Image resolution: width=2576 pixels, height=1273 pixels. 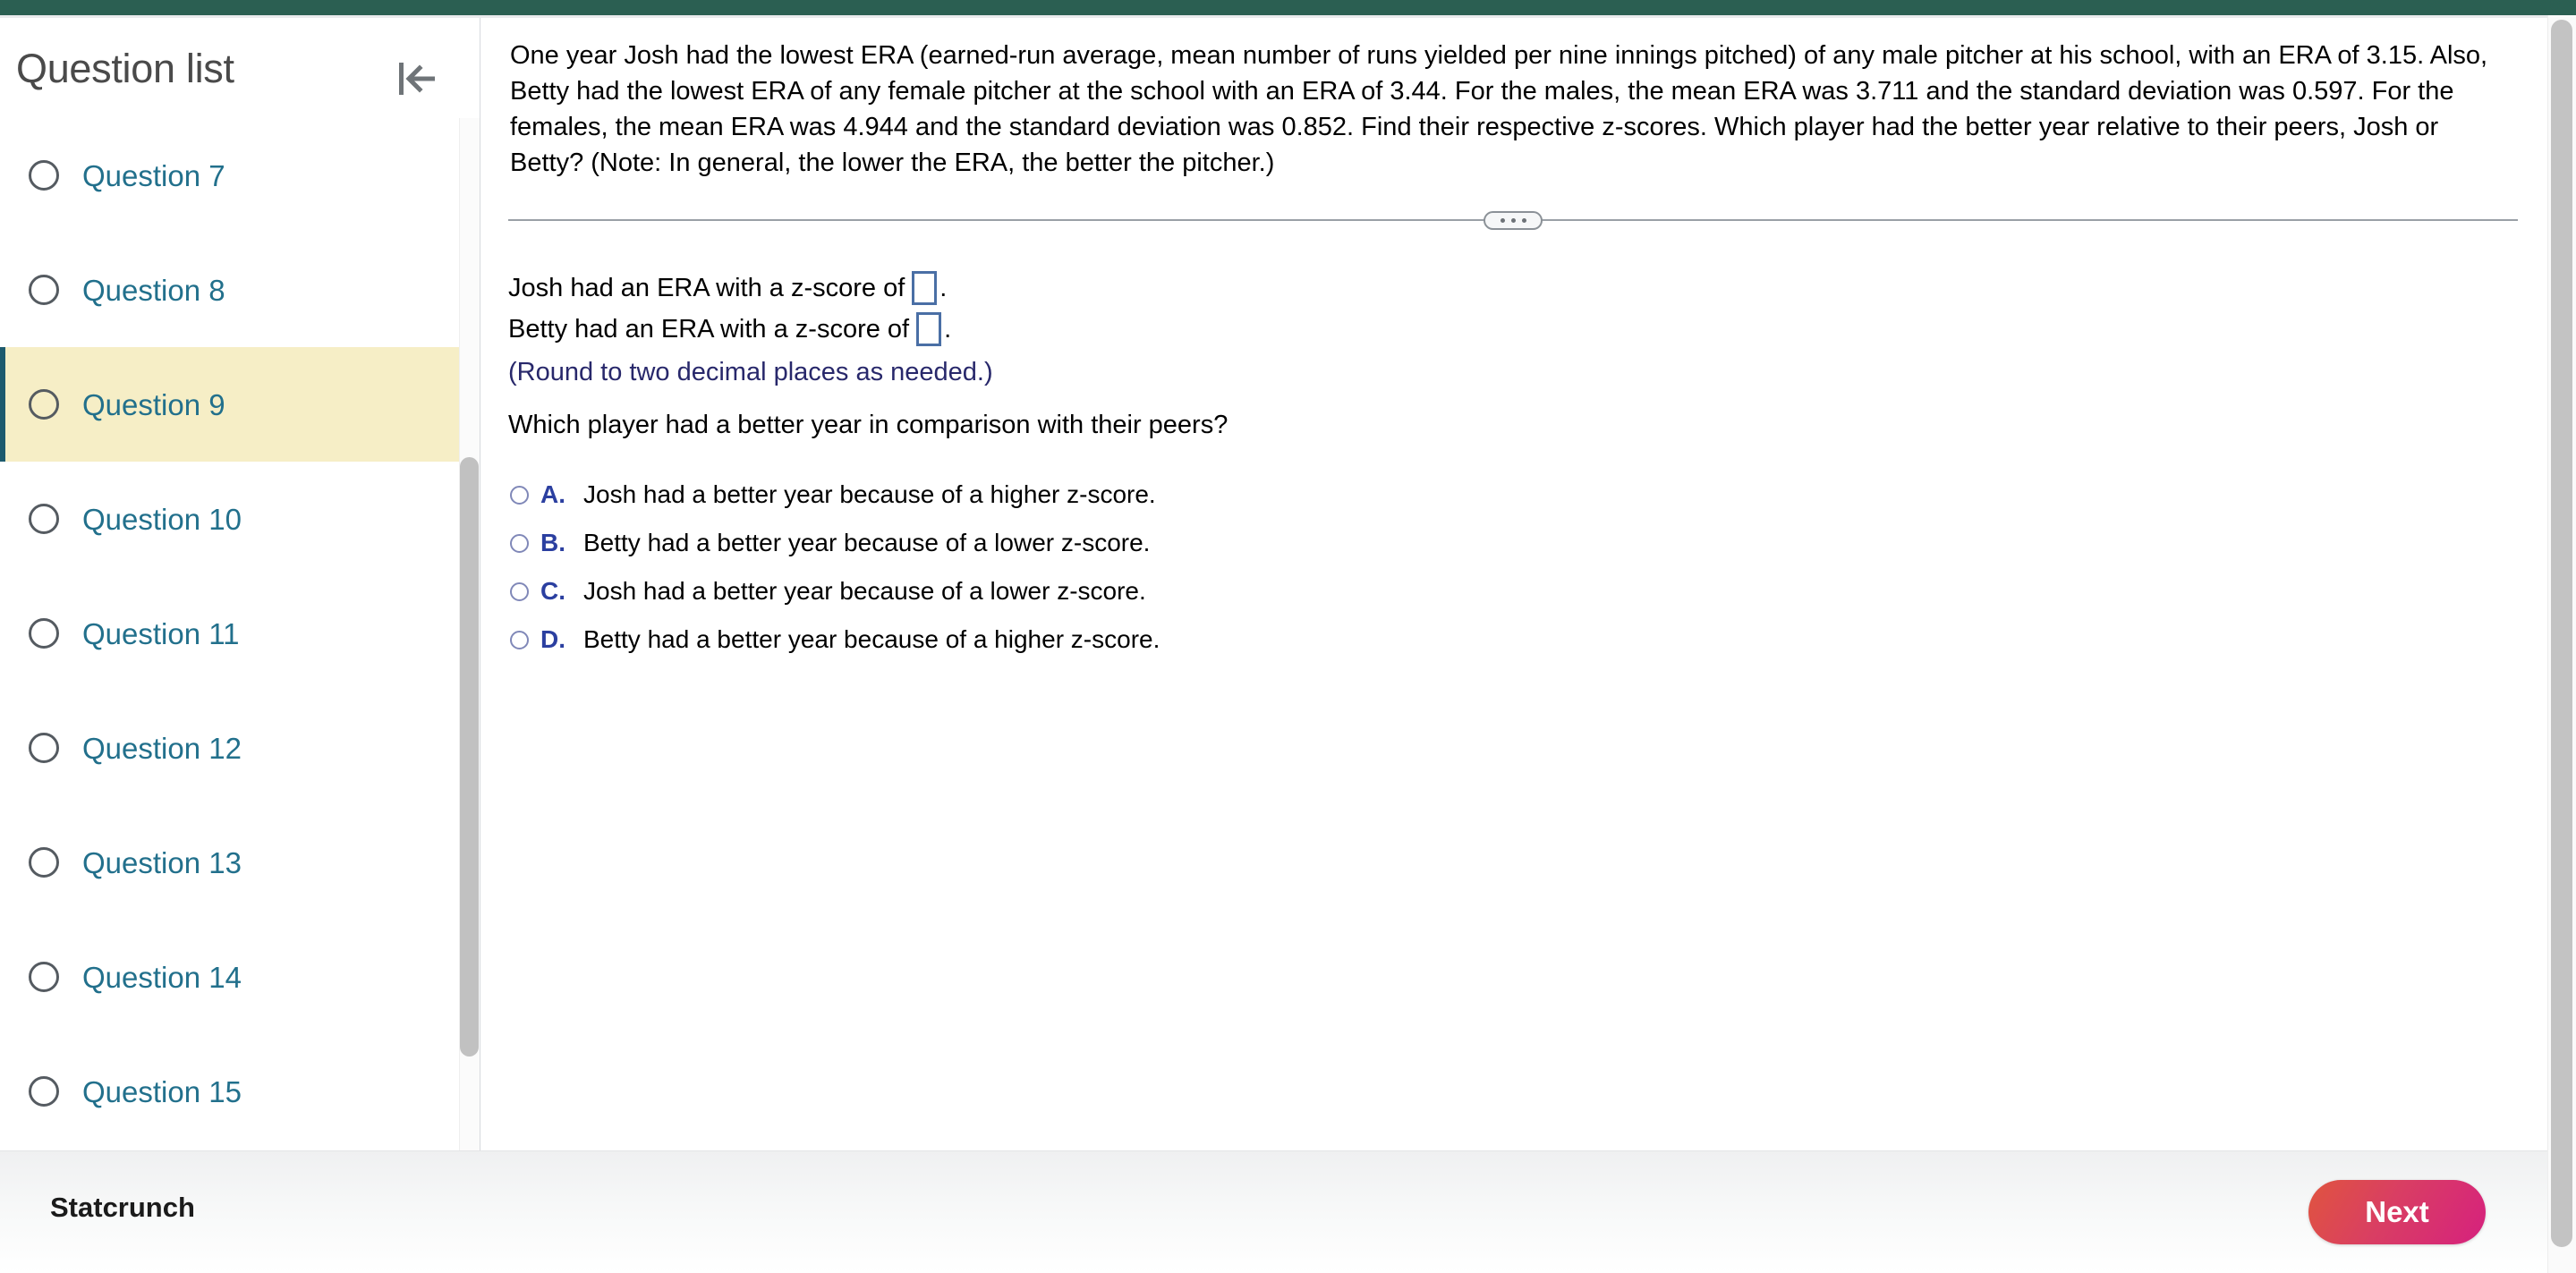 I want to click on sidebar-item-label: Question 10, so click(x=162, y=519).